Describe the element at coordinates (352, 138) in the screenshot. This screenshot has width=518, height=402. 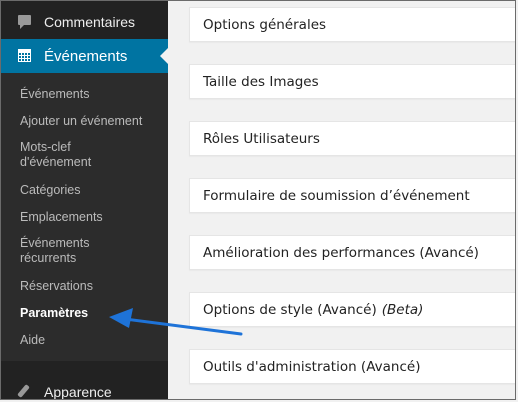
I see `settings-section-user-roles: Rôles Utilisateurs` at that location.